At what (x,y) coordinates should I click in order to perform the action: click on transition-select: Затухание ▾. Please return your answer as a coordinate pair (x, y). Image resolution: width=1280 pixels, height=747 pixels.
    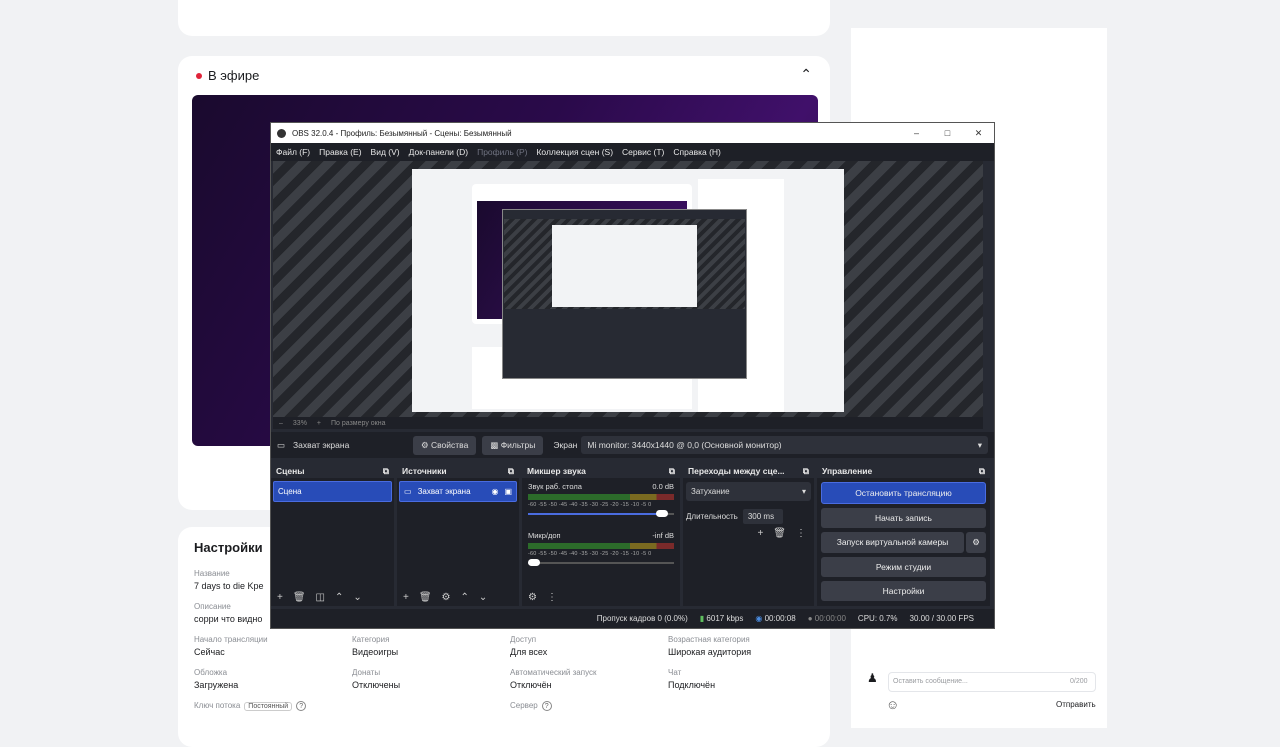
    Looking at the image, I should click on (748, 491).